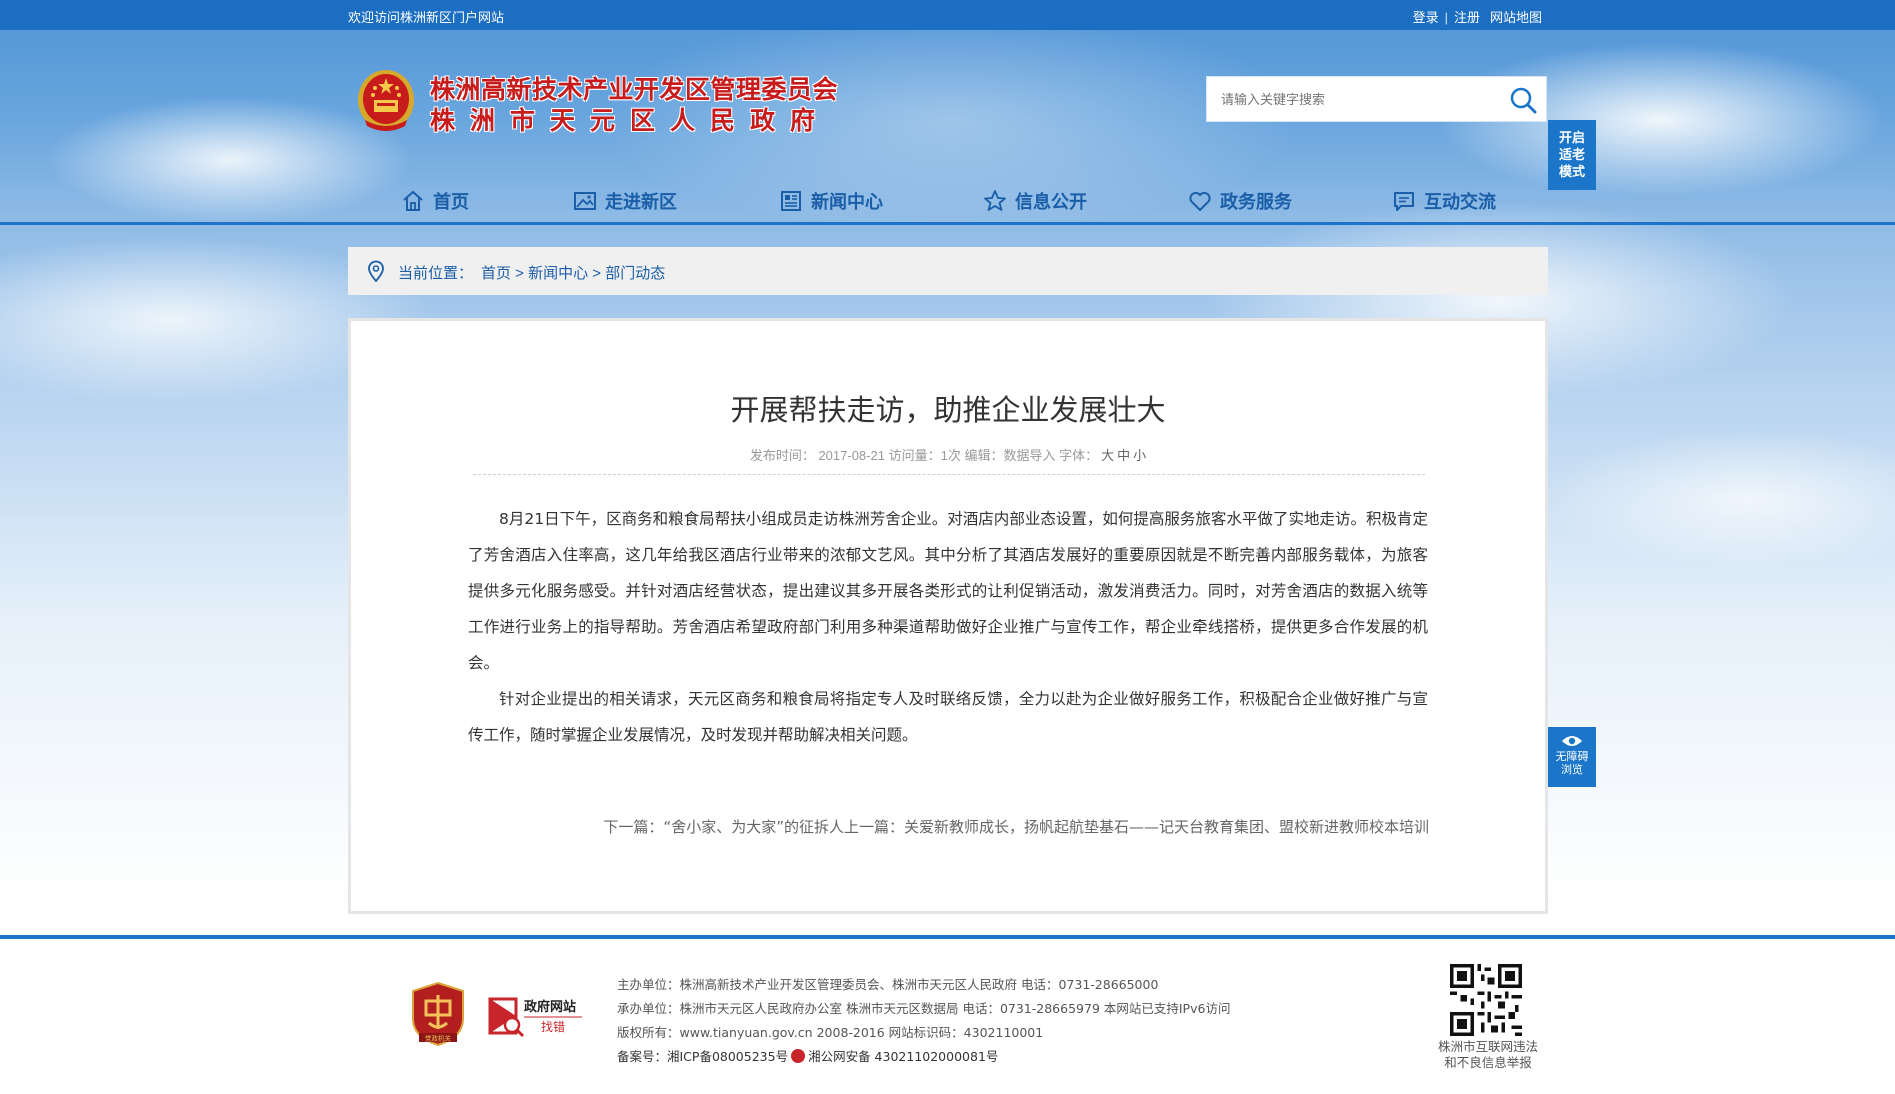 Image resolution: width=1895 pixels, height=1094 pixels. I want to click on prev-label: 上一篇：, so click(873, 827).